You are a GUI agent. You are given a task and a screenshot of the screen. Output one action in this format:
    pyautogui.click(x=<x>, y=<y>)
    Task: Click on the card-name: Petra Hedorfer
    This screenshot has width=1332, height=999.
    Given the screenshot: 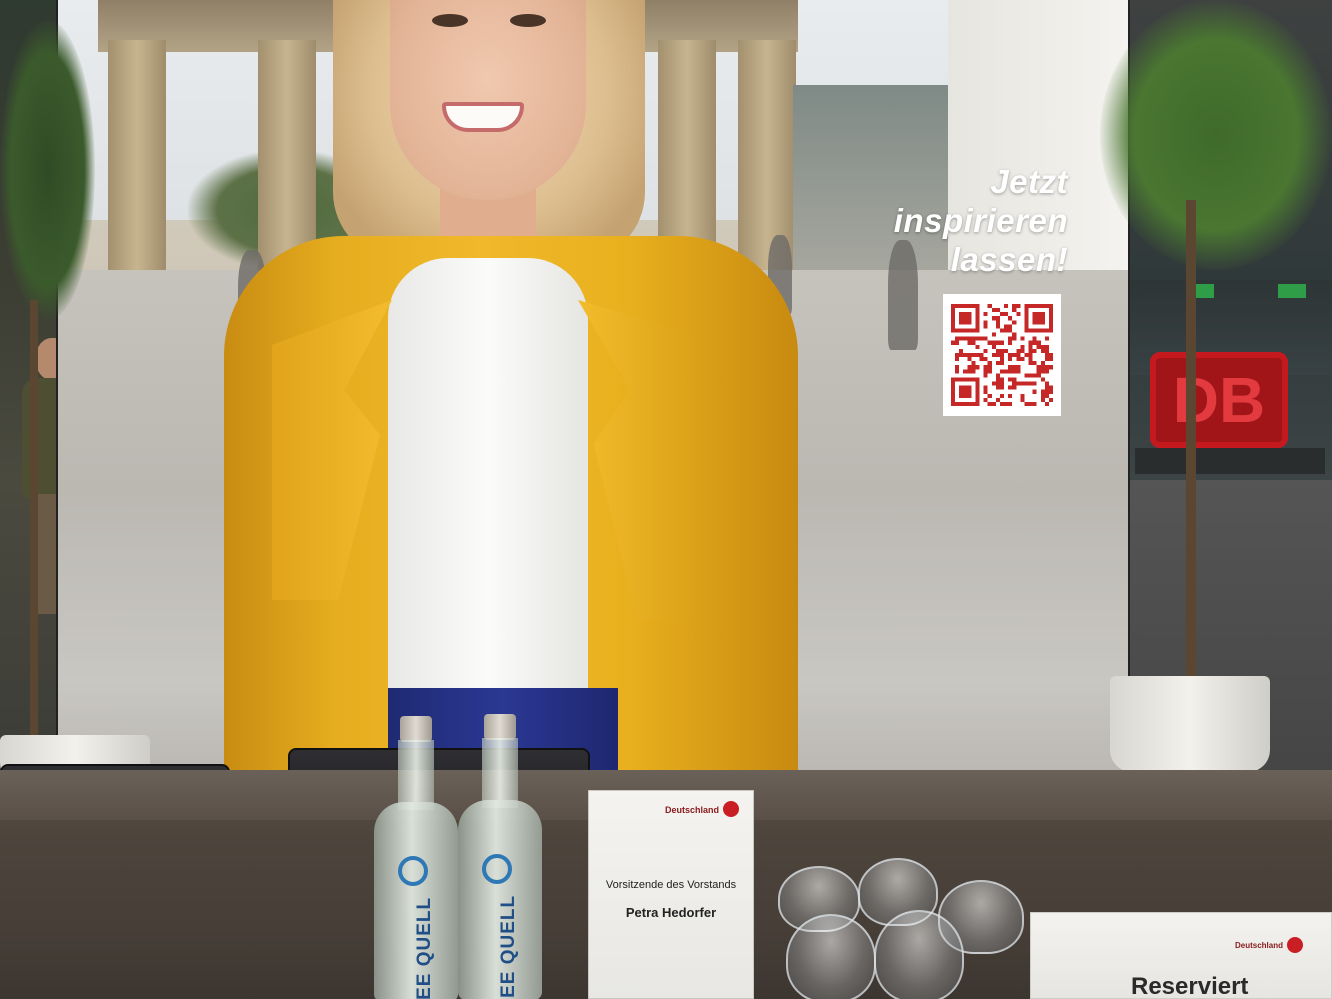 What is the action you would take?
    pyautogui.click(x=671, y=912)
    